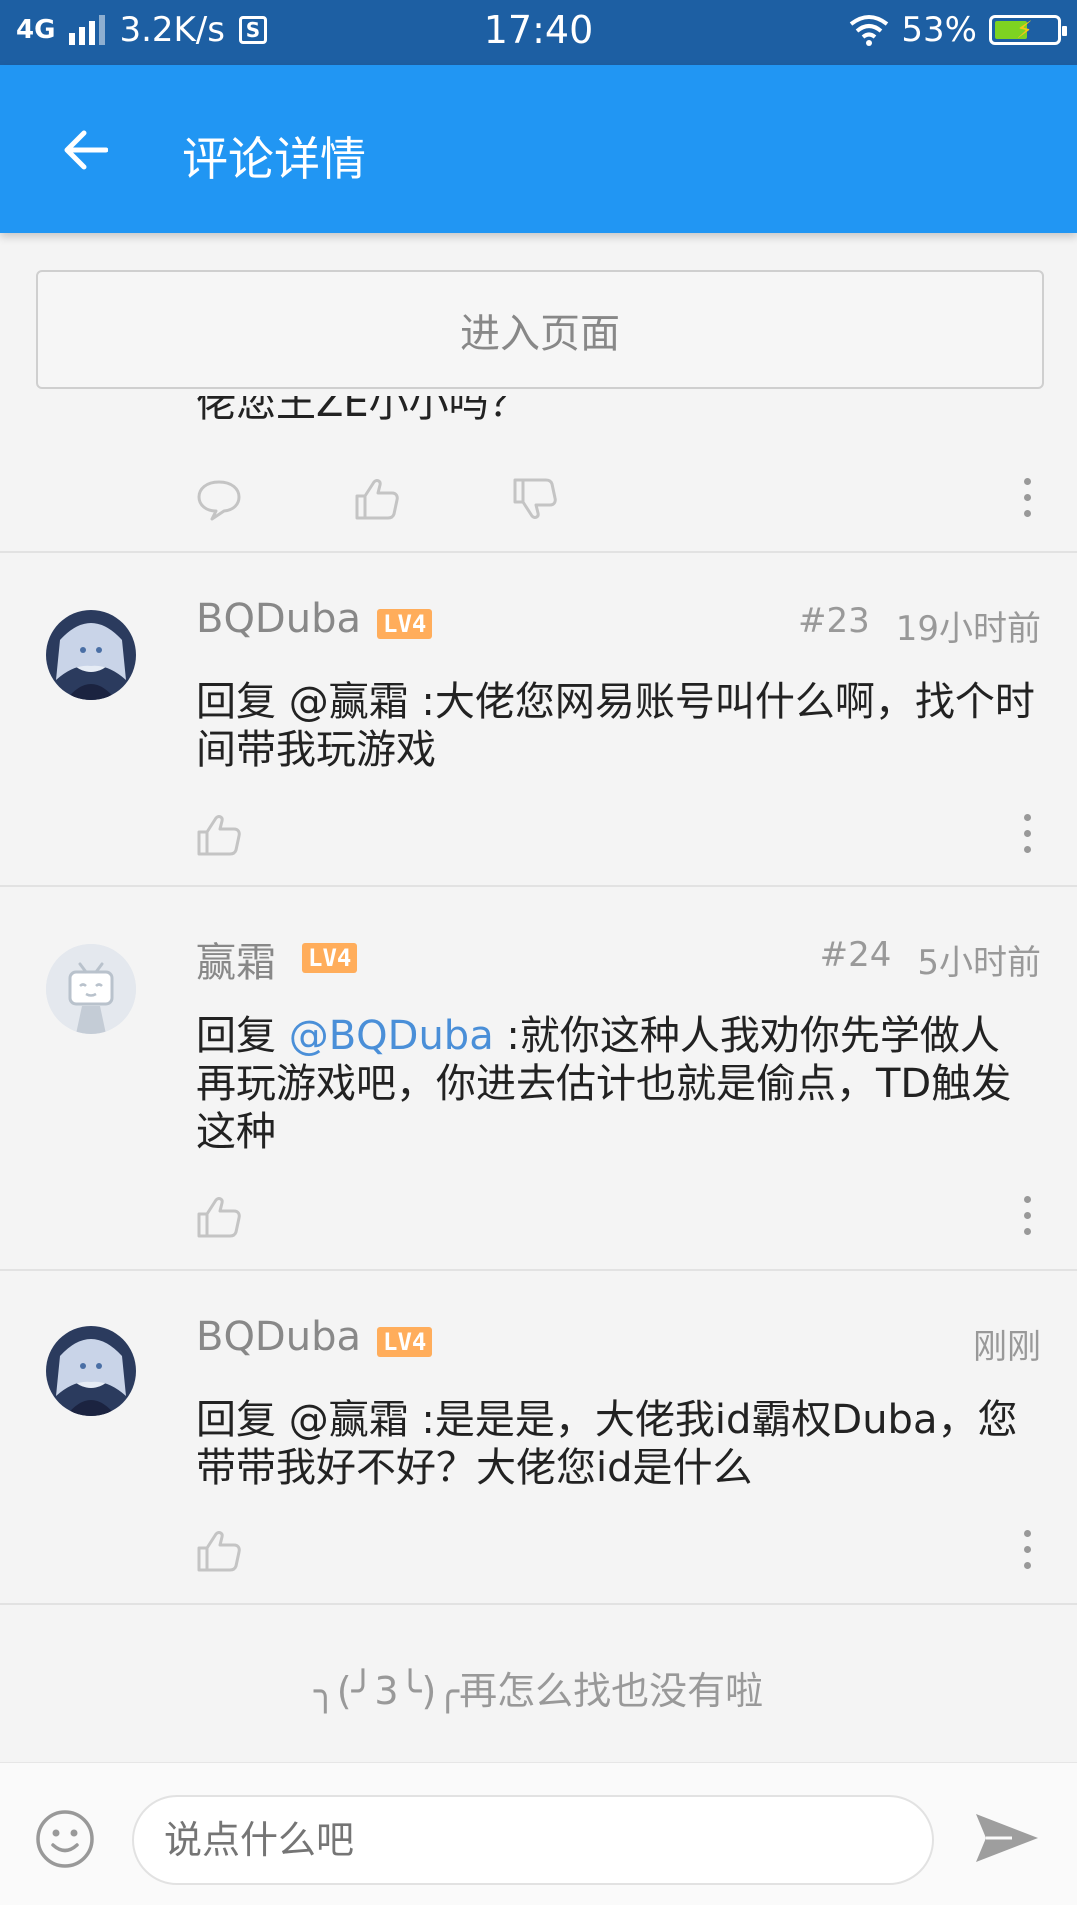 This screenshot has height=1905, width=1077. I want to click on enter-page-button: 进入页面, so click(540, 329).